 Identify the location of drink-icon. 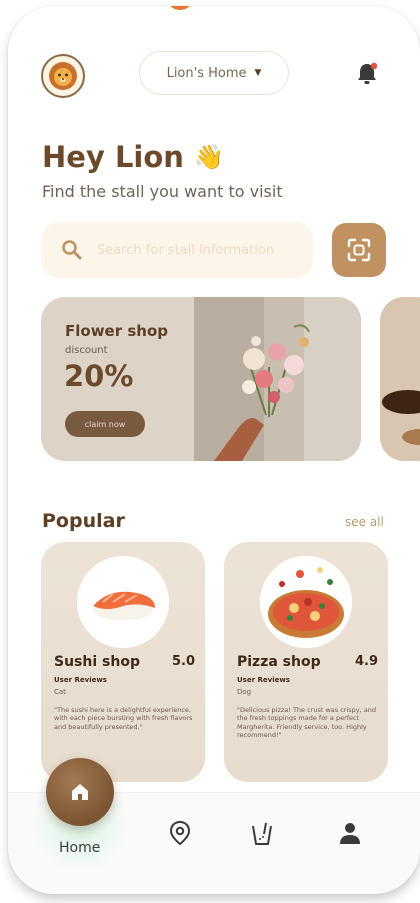
(262, 833).